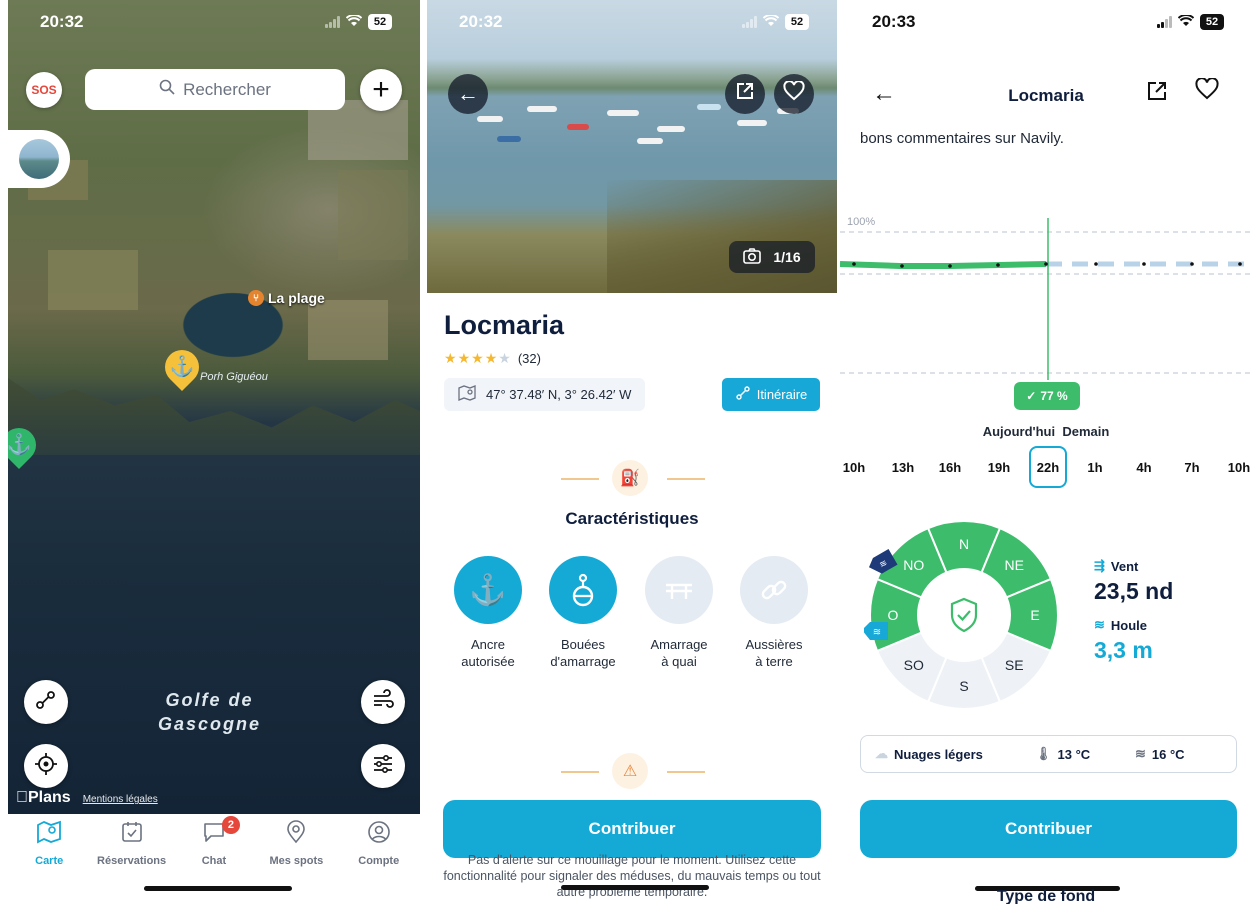 The width and height of the screenshot is (1252, 904). What do you see at coordinates (1192, 467) in the screenshot?
I see `hour-option: 7h` at bounding box center [1192, 467].